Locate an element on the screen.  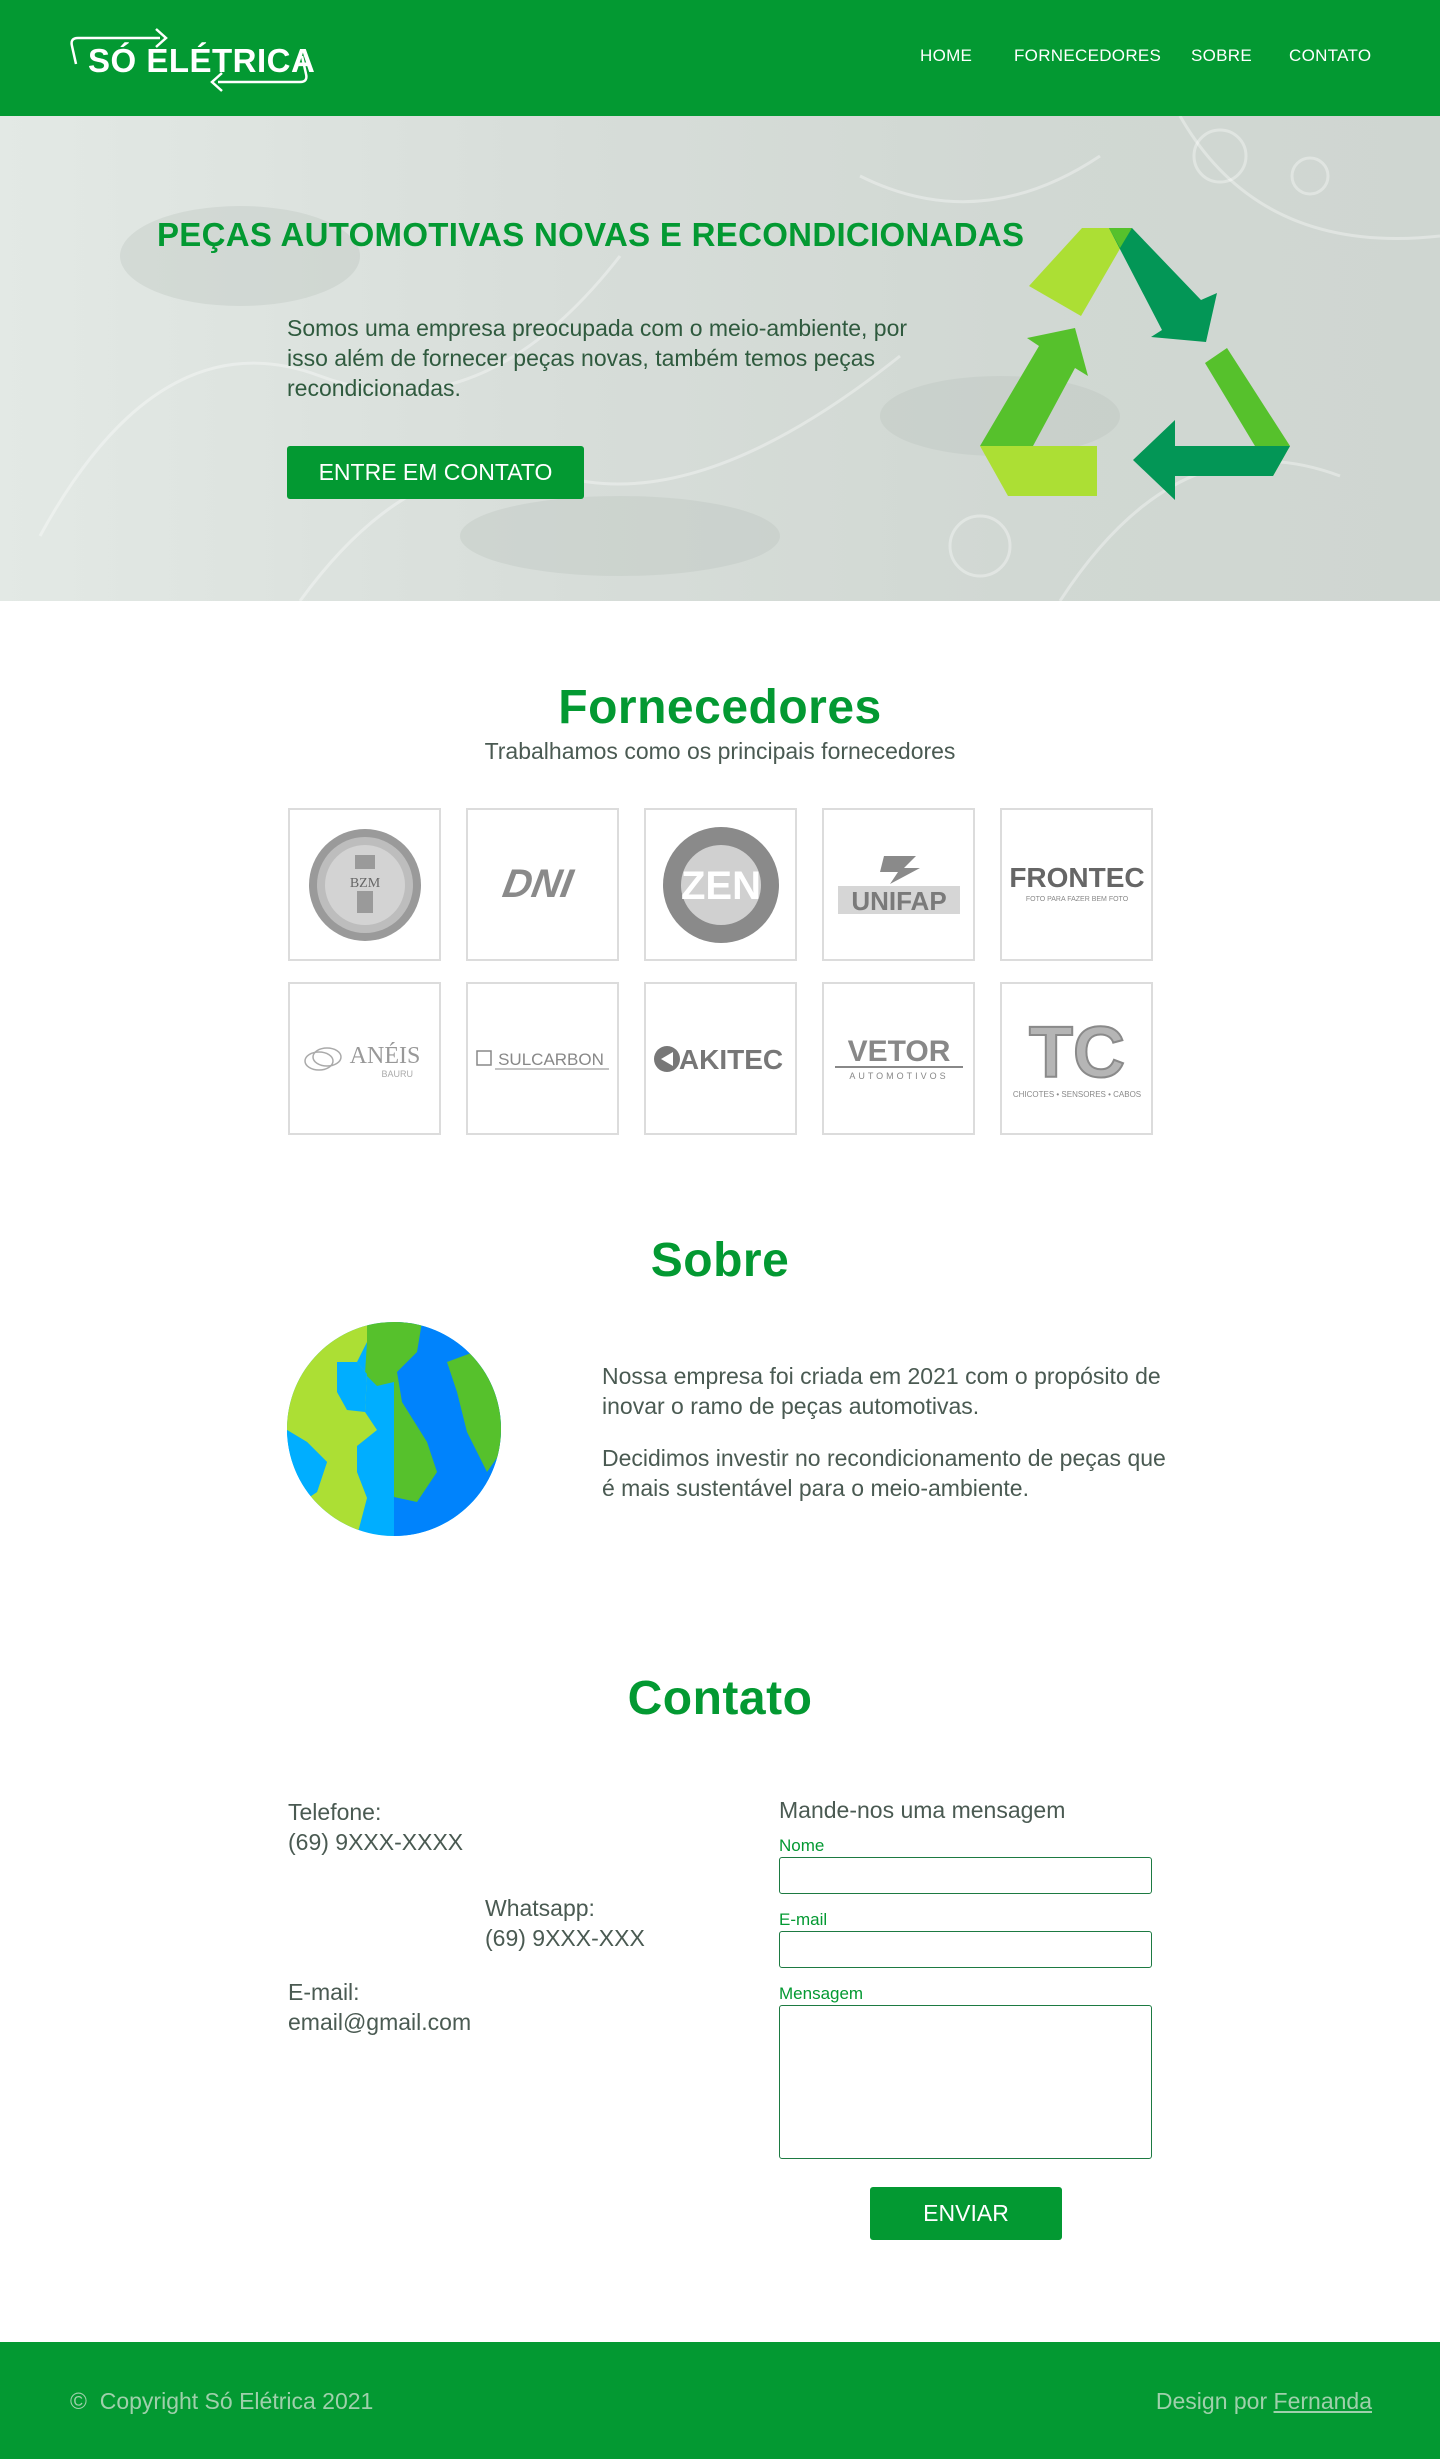
aneis-logo-icon: ANÉIS BAURU is located at coordinates (361, 1061).